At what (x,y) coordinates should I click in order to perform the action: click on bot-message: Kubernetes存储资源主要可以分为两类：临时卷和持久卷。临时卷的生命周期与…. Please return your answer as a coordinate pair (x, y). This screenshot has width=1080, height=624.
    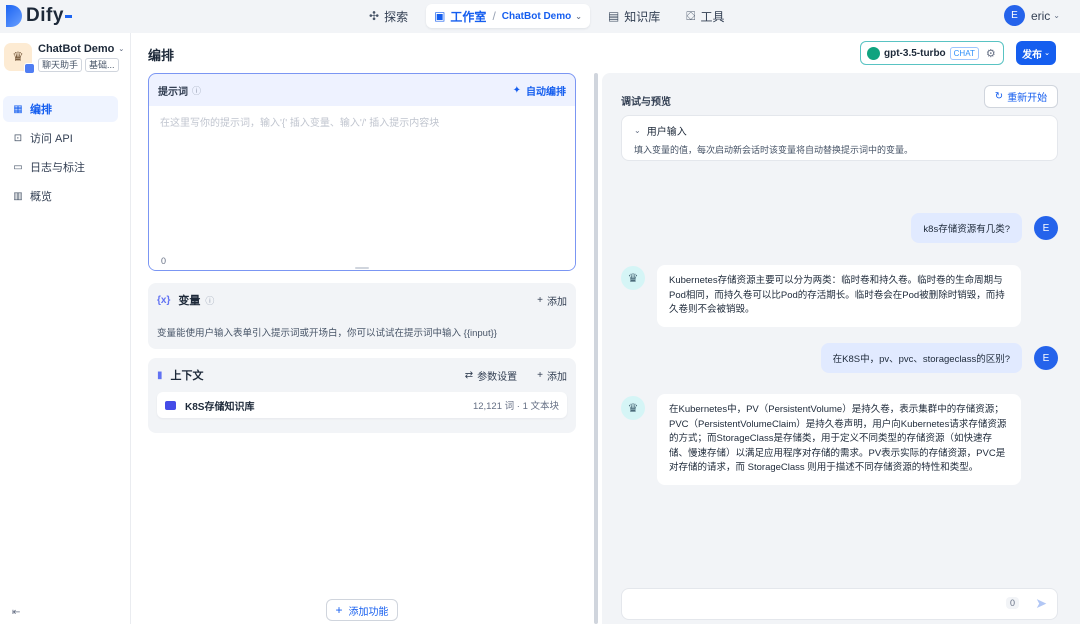
    Looking at the image, I should click on (839, 296).